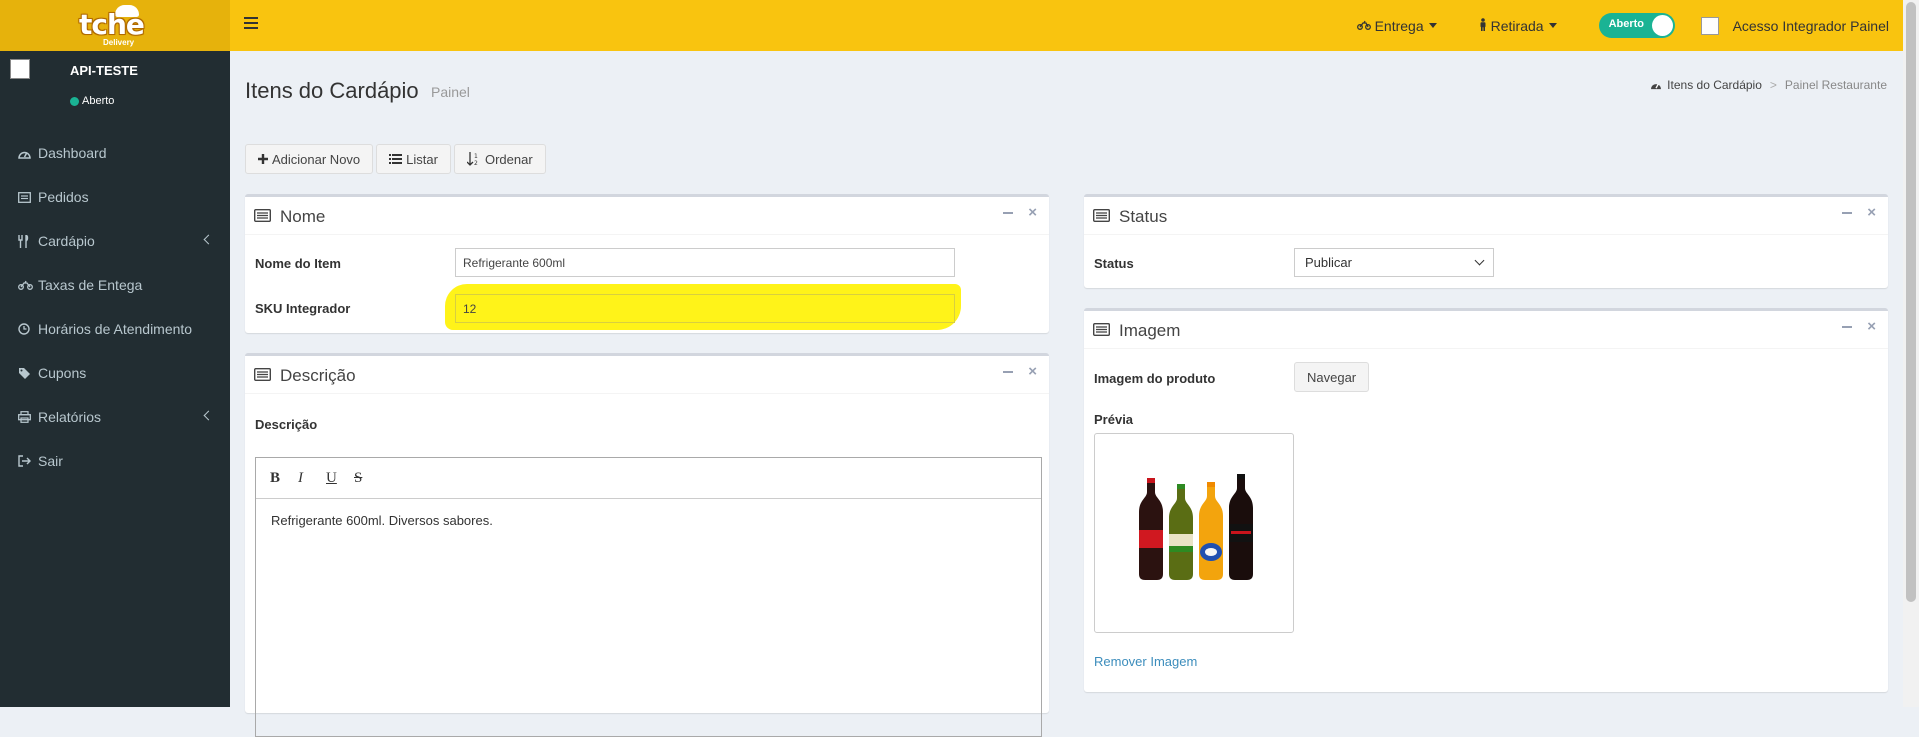 Image resolution: width=1919 pixels, height=737 pixels. Describe the element at coordinates (298, 263) in the screenshot. I see `item-name-label: Nome do Item` at that location.